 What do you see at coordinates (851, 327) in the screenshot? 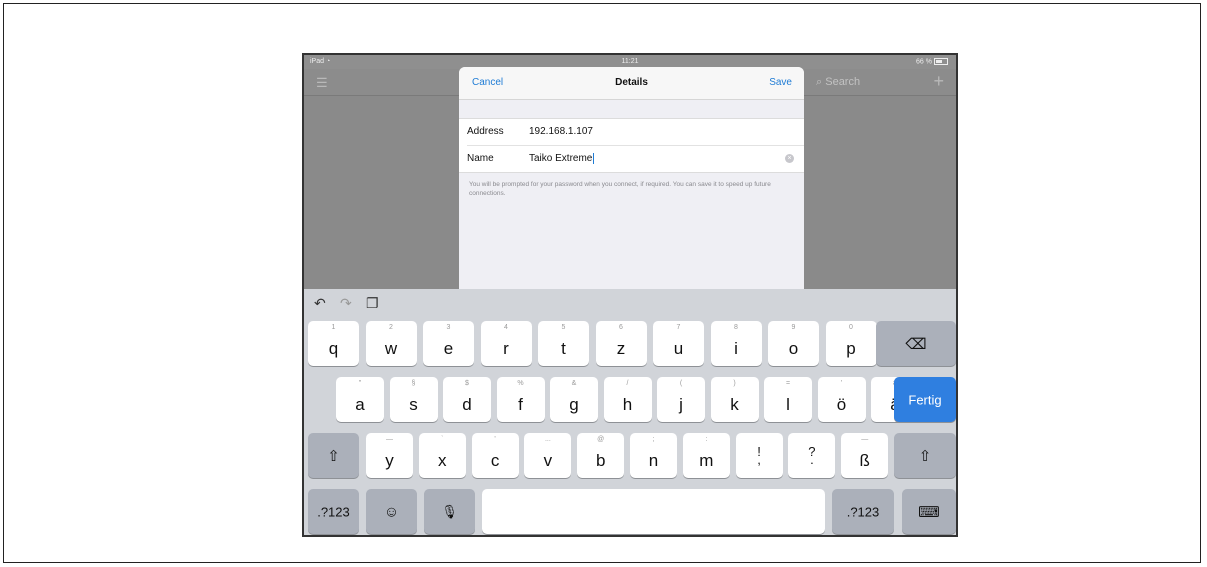
I see `key-secondary-label: 0` at bounding box center [851, 327].